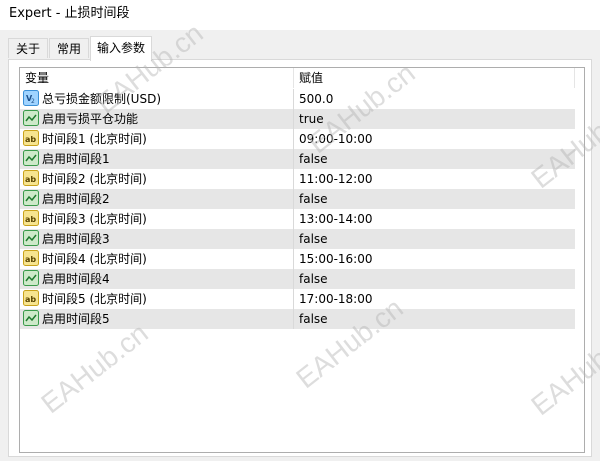 The width and height of the screenshot is (600, 461). What do you see at coordinates (434, 78) in the screenshot?
I see `column-header-value: 赋值` at bounding box center [434, 78].